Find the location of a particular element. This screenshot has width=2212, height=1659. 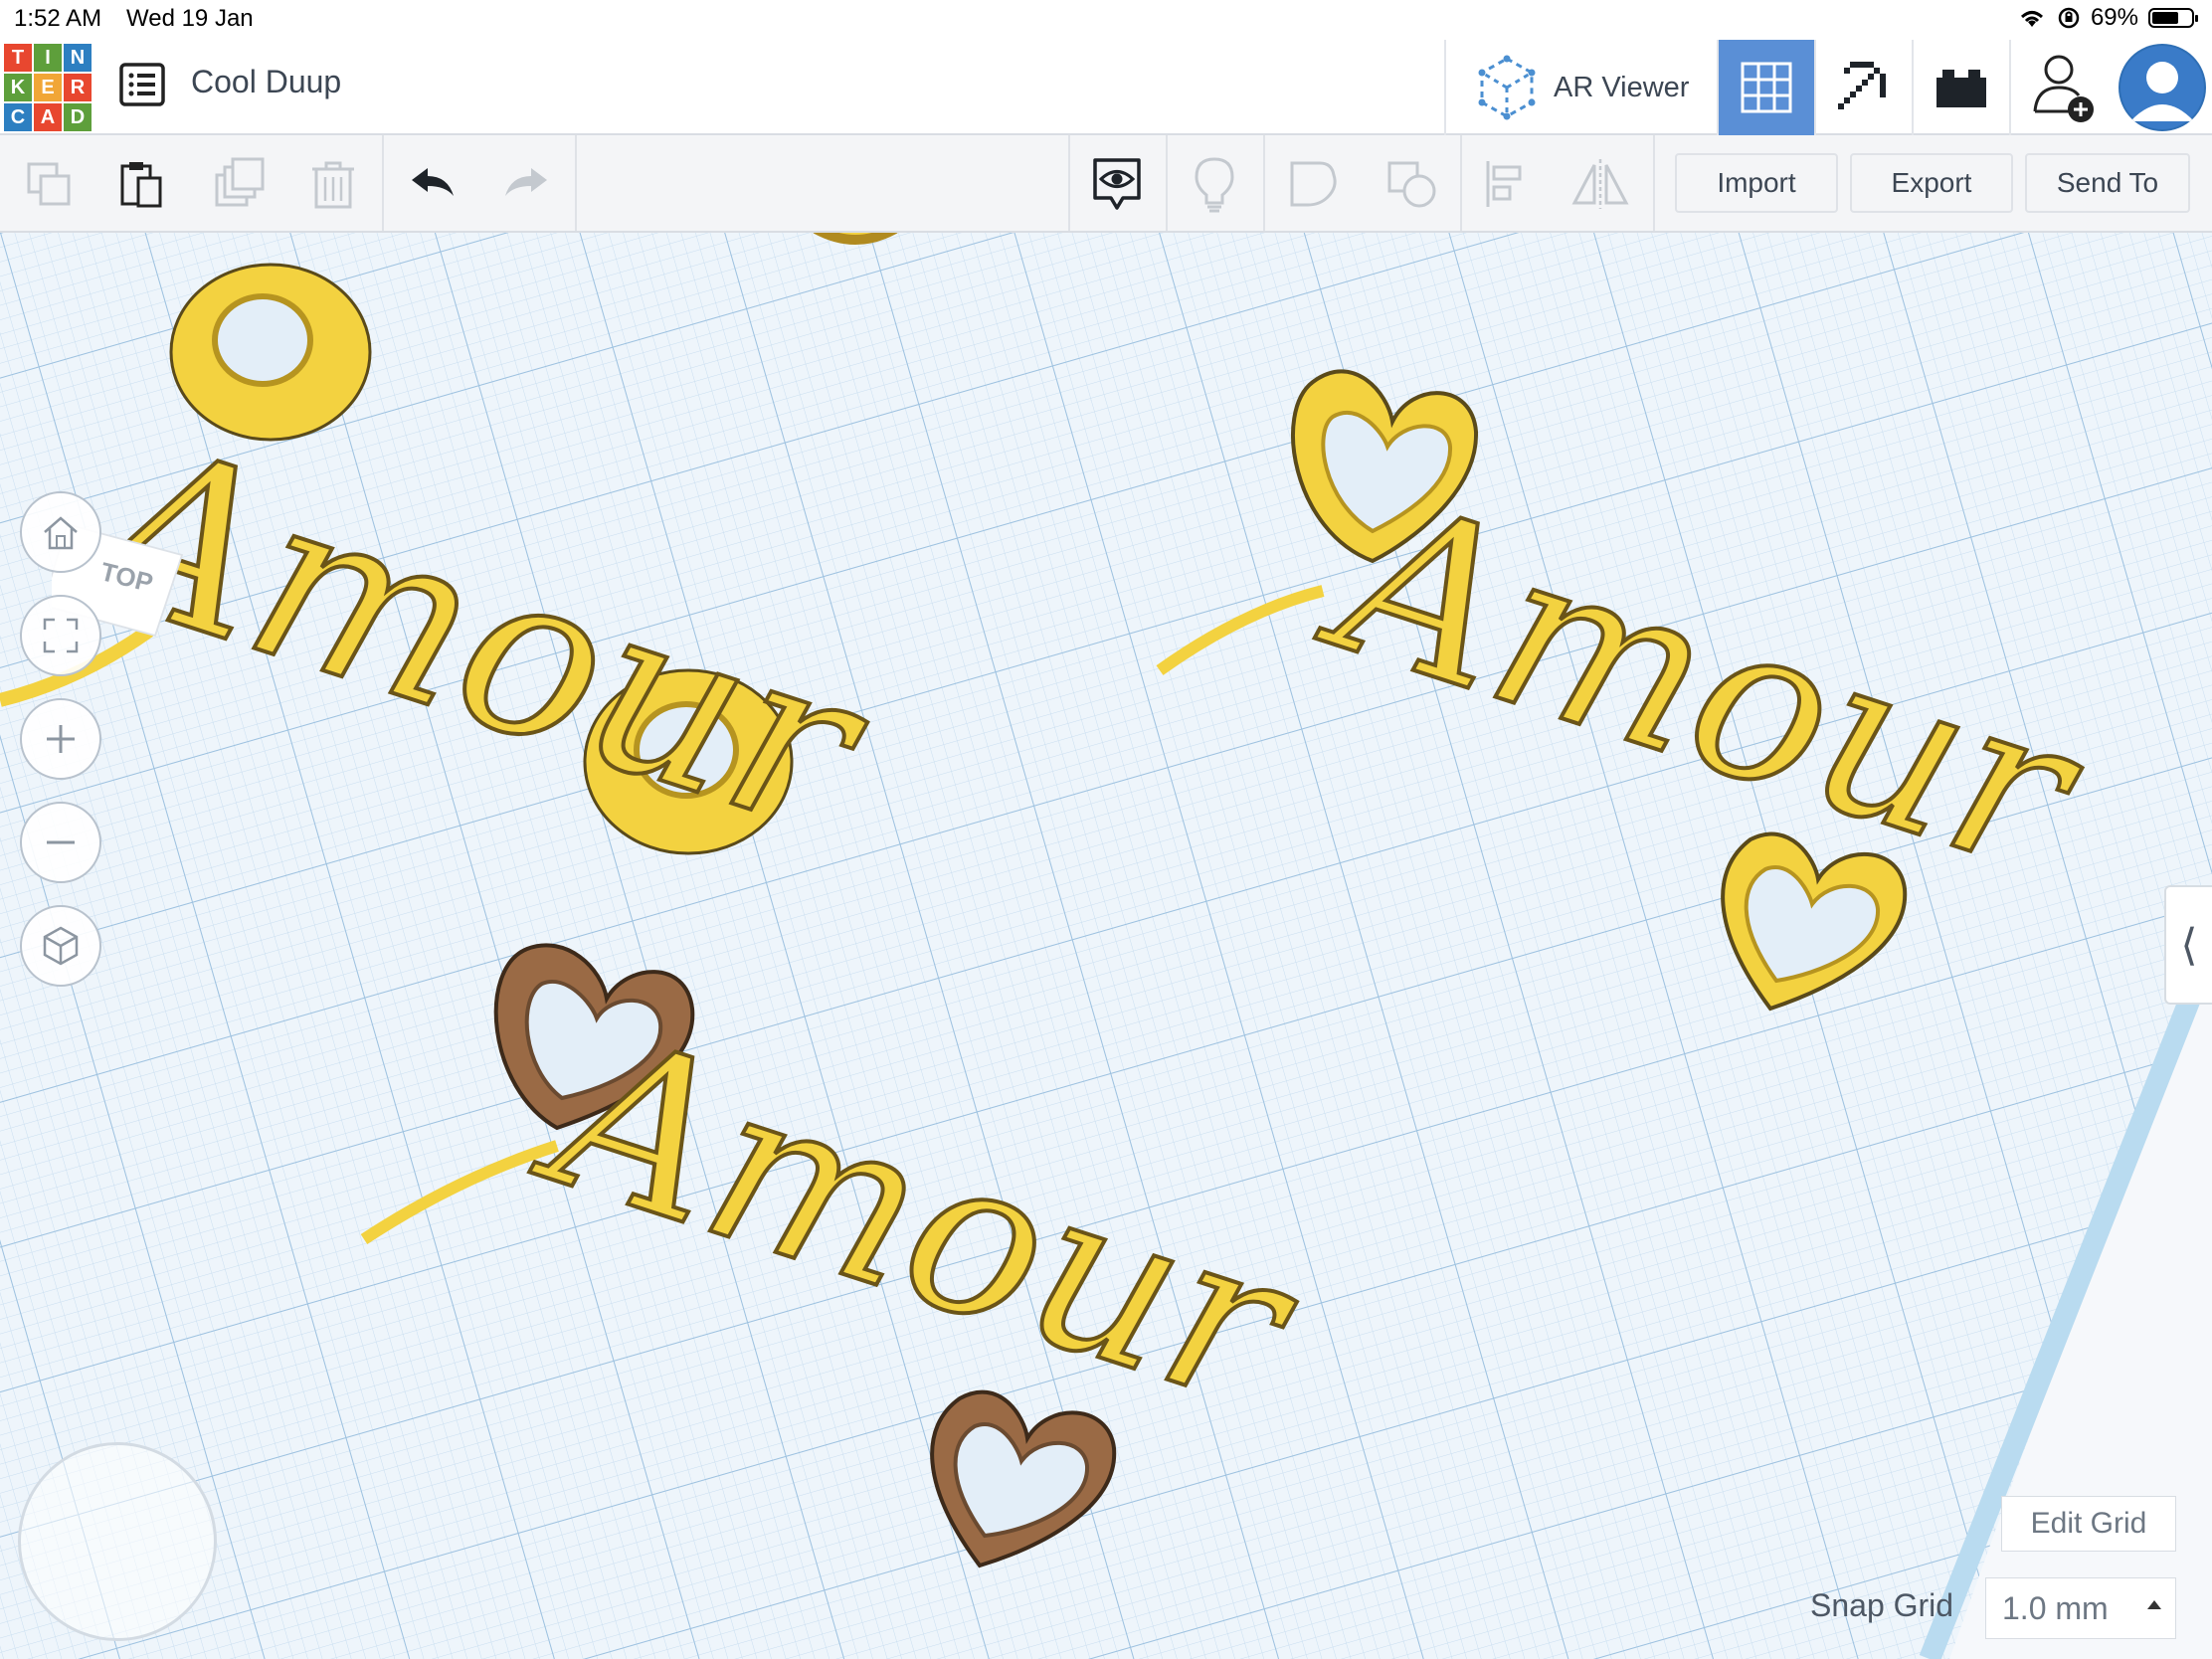

trash-icon is located at coordinates (333, 185).